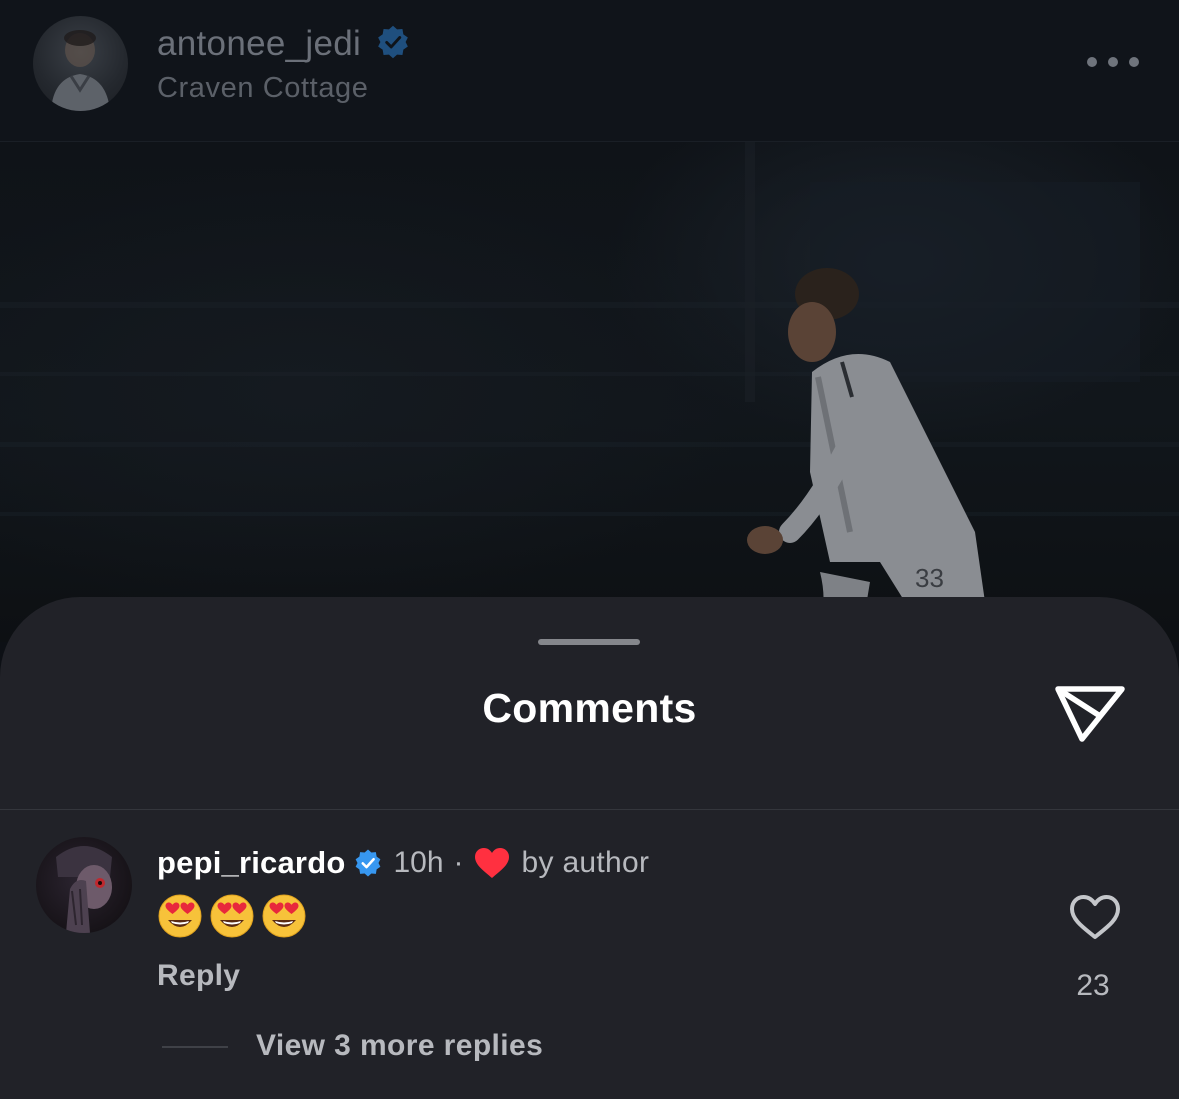  What do you see at coordinates (198, 976) in the screenshot?
I see `reply-button: Reply` at bounding box center [198, 976].